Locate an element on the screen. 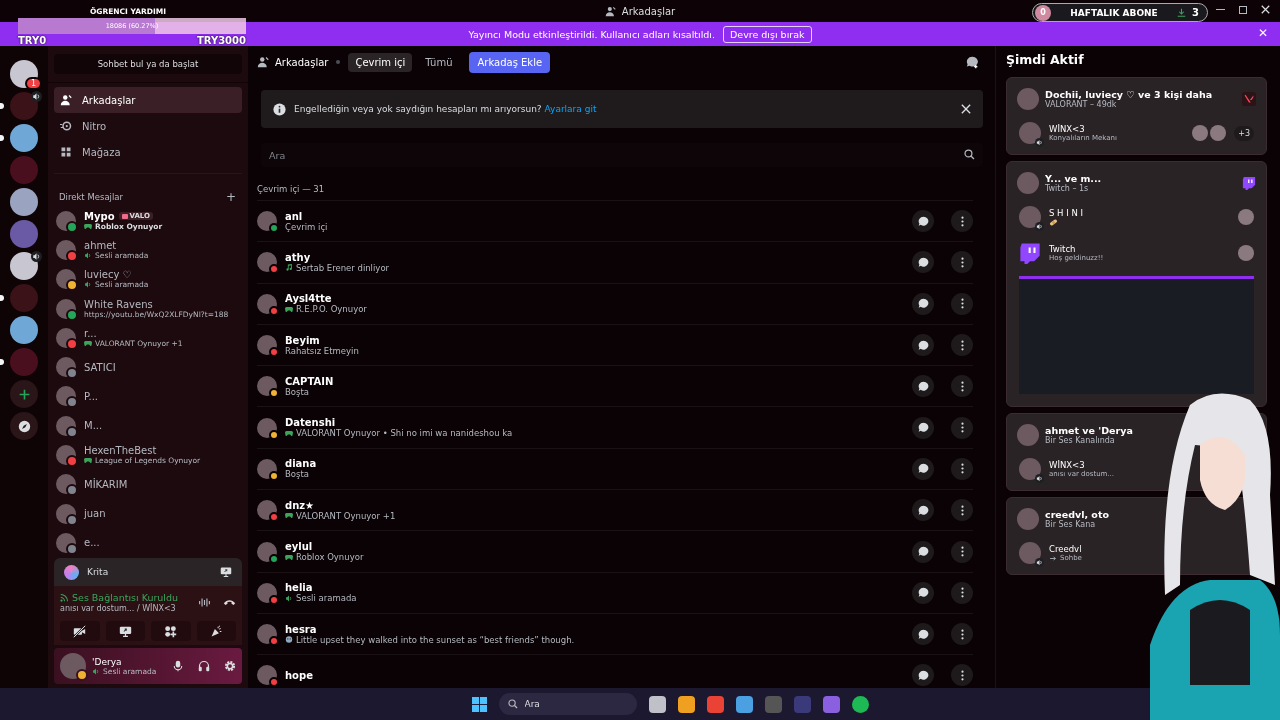 The image size is (1280, 720). tab: Çevrim içi is located at coordinates (380, 62).